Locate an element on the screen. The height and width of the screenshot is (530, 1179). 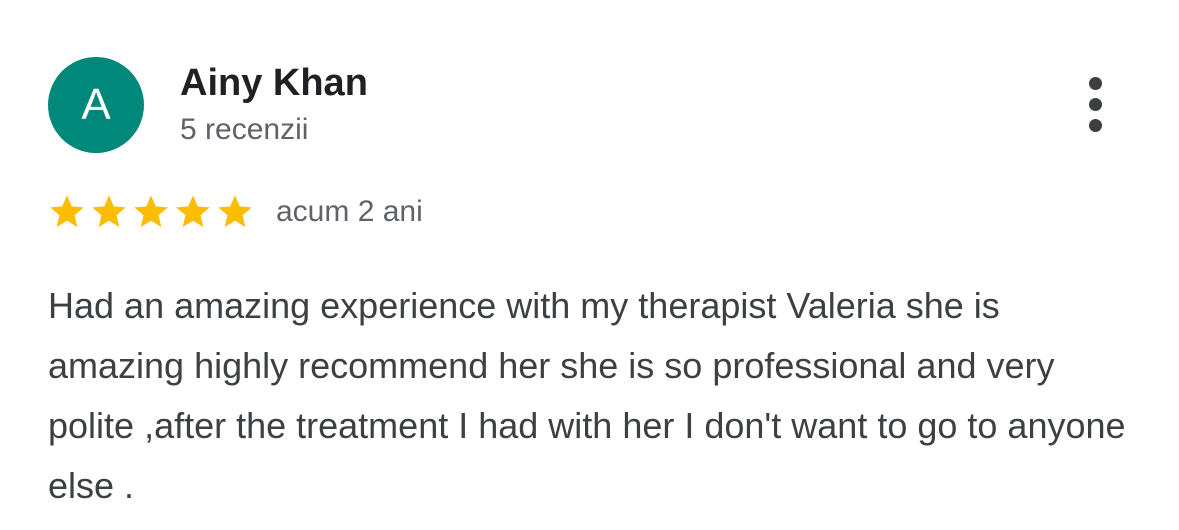
review-date: acum 2 ani is located at coordinates (349, 211).